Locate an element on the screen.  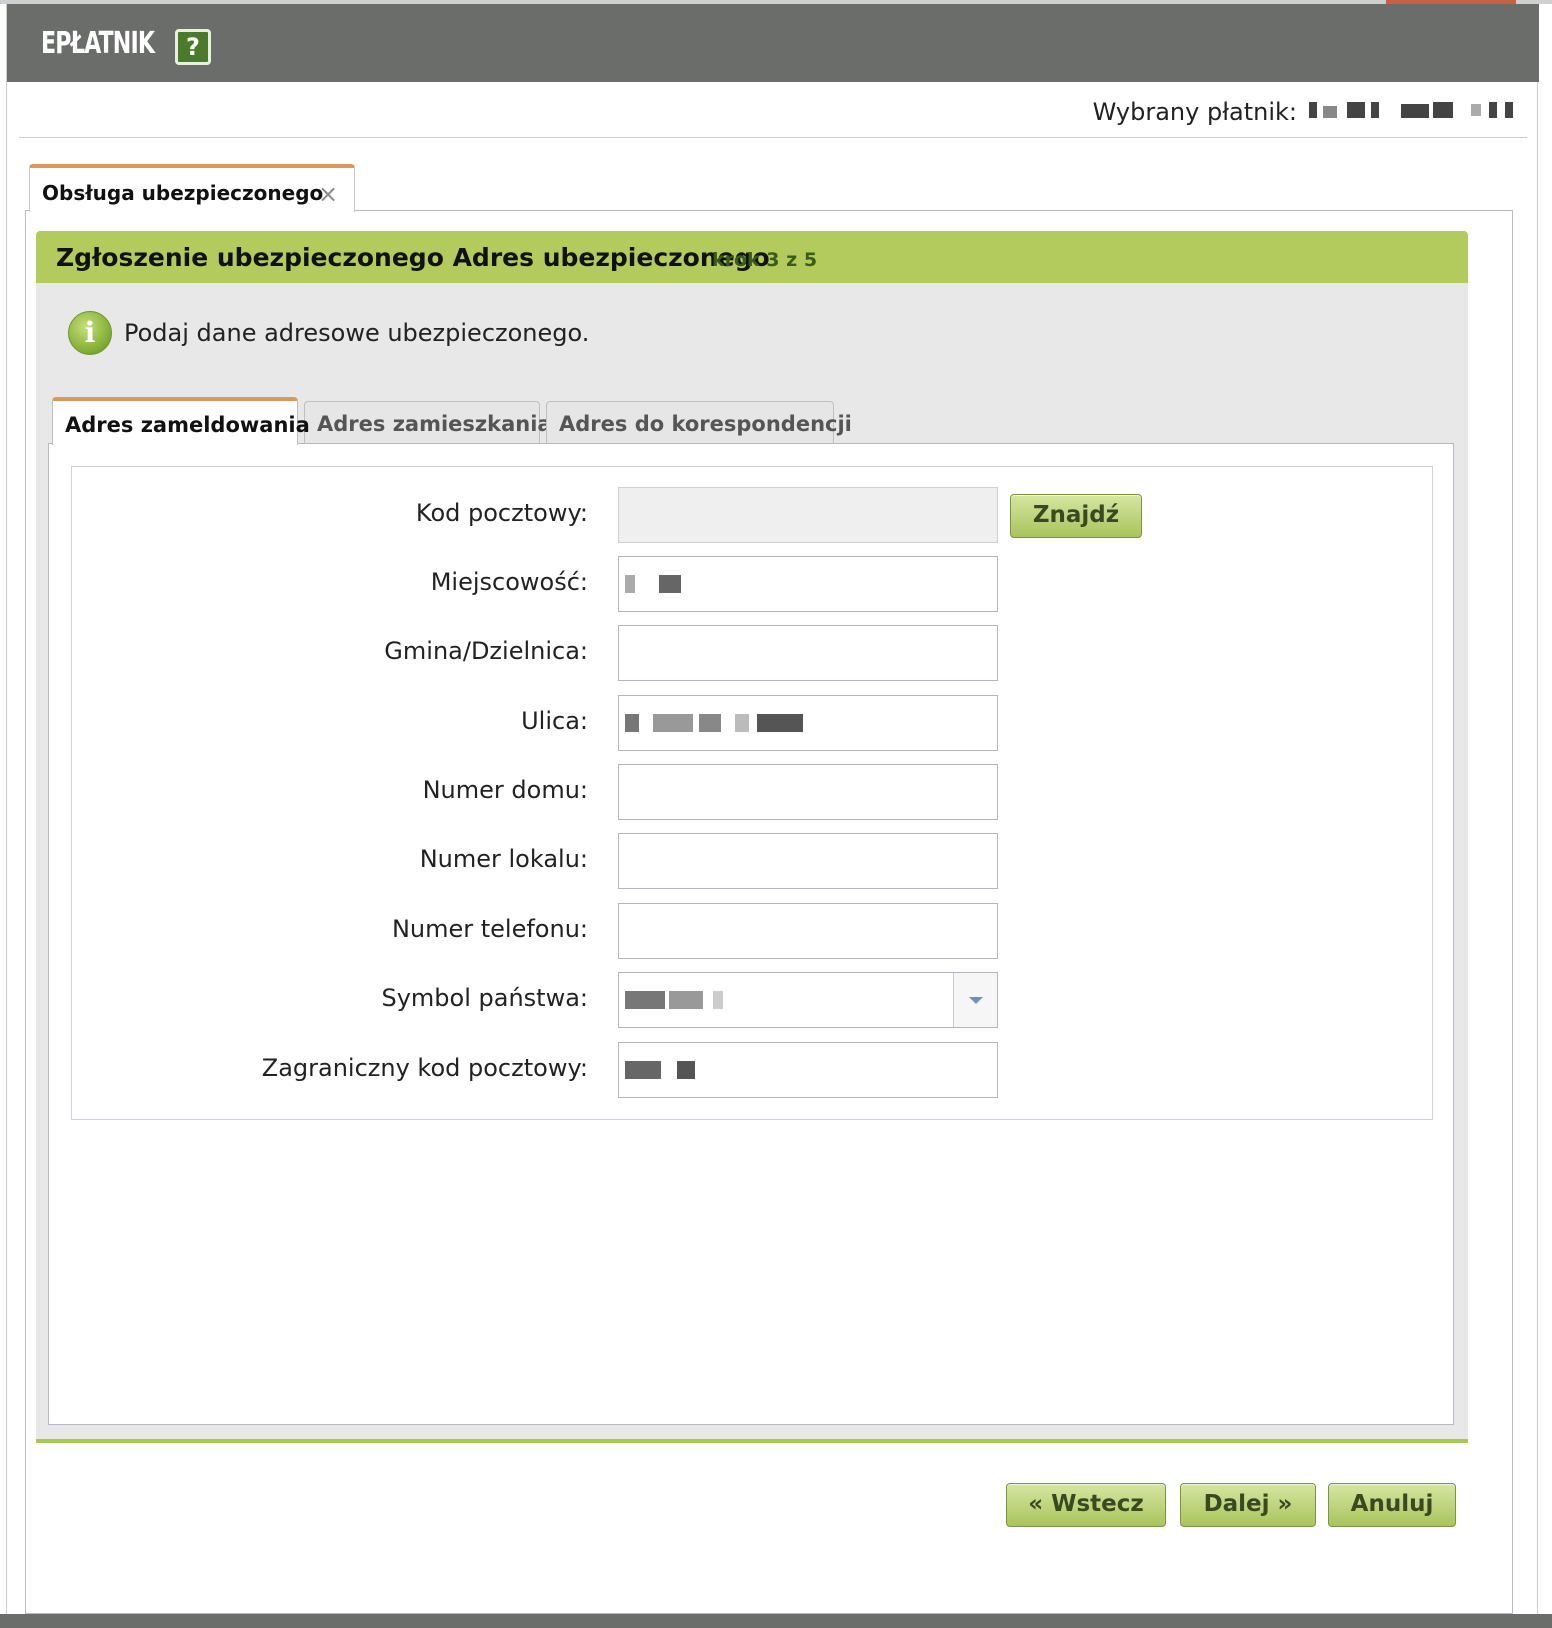
row-country-symbol: Symbol państwa: is located at coordinates (753, 1000).